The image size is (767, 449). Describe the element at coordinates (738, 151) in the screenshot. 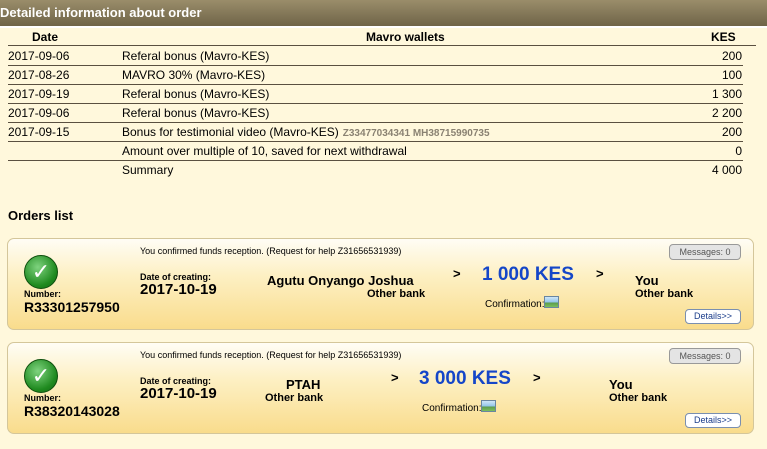

I see `row-amount: 0` at that location.